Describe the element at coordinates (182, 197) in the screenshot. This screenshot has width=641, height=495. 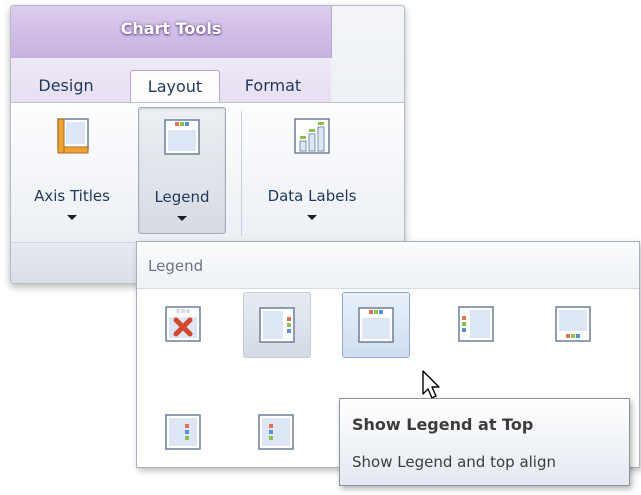
I see `legend-label: Legend` at that location.